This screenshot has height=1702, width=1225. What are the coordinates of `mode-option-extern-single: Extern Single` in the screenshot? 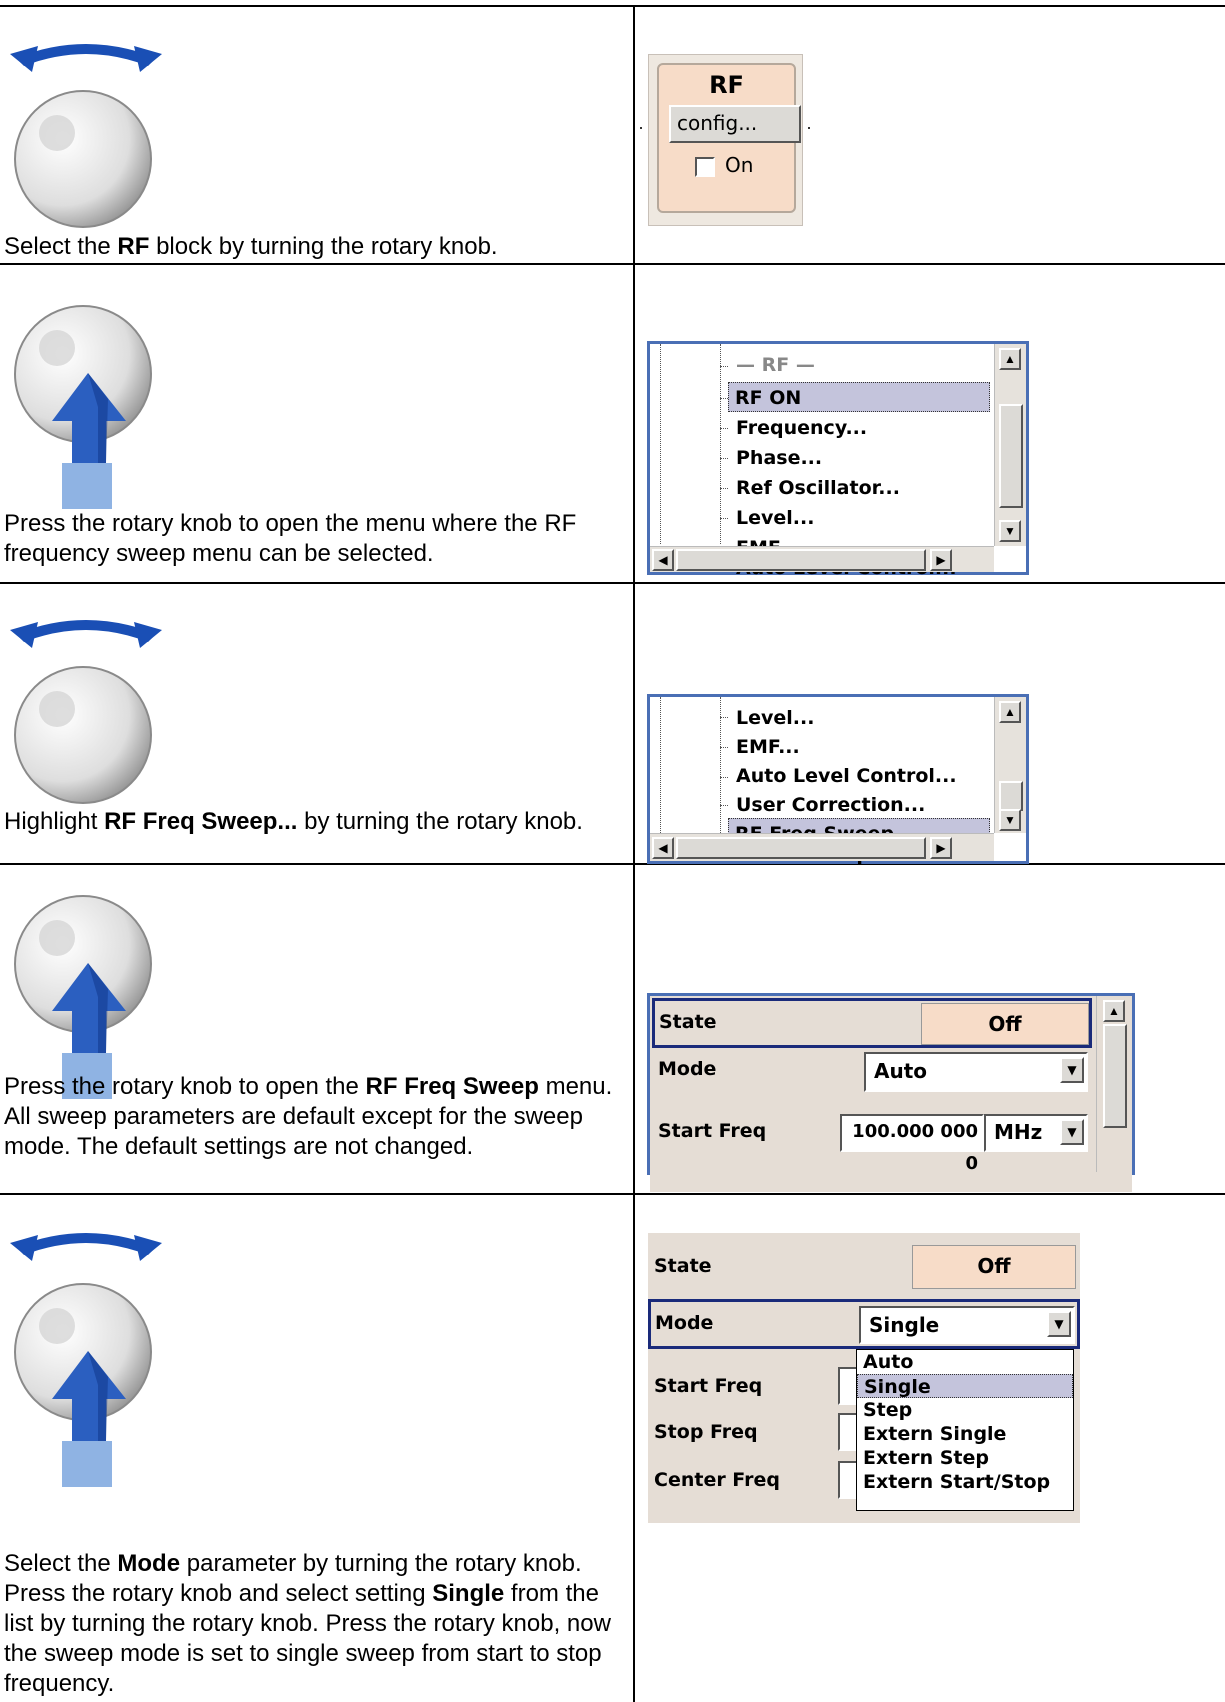 It's located at (965, 1434).